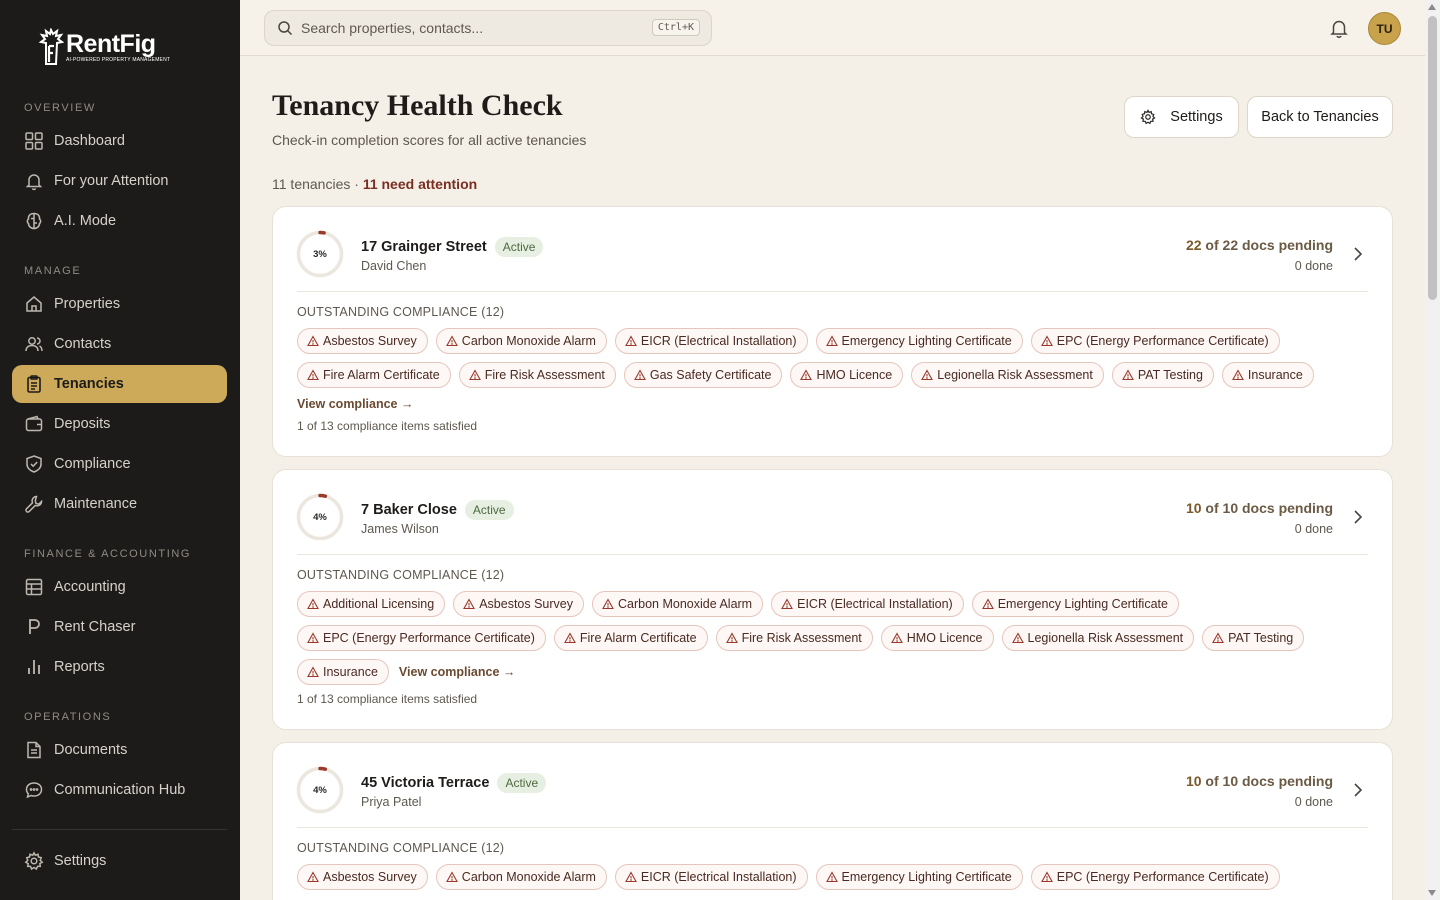  I want to click on sidebar-item-label: Tenancies, so click(89, 384).